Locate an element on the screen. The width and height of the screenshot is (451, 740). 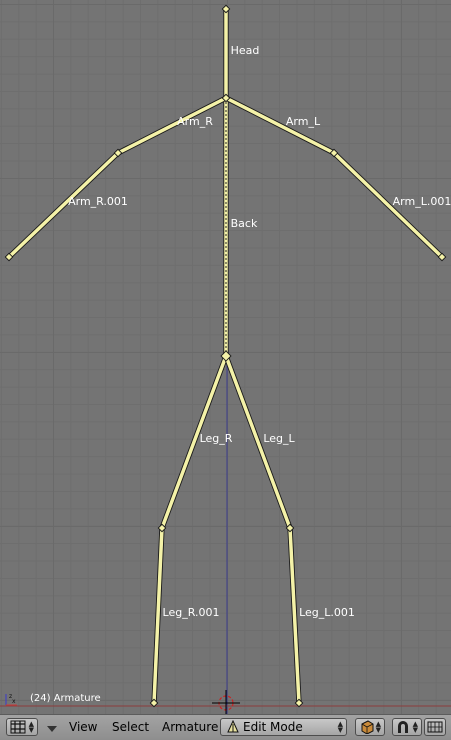
mode-select: Edit Mode ▲ ▼ is located at coordinates (283, 727).